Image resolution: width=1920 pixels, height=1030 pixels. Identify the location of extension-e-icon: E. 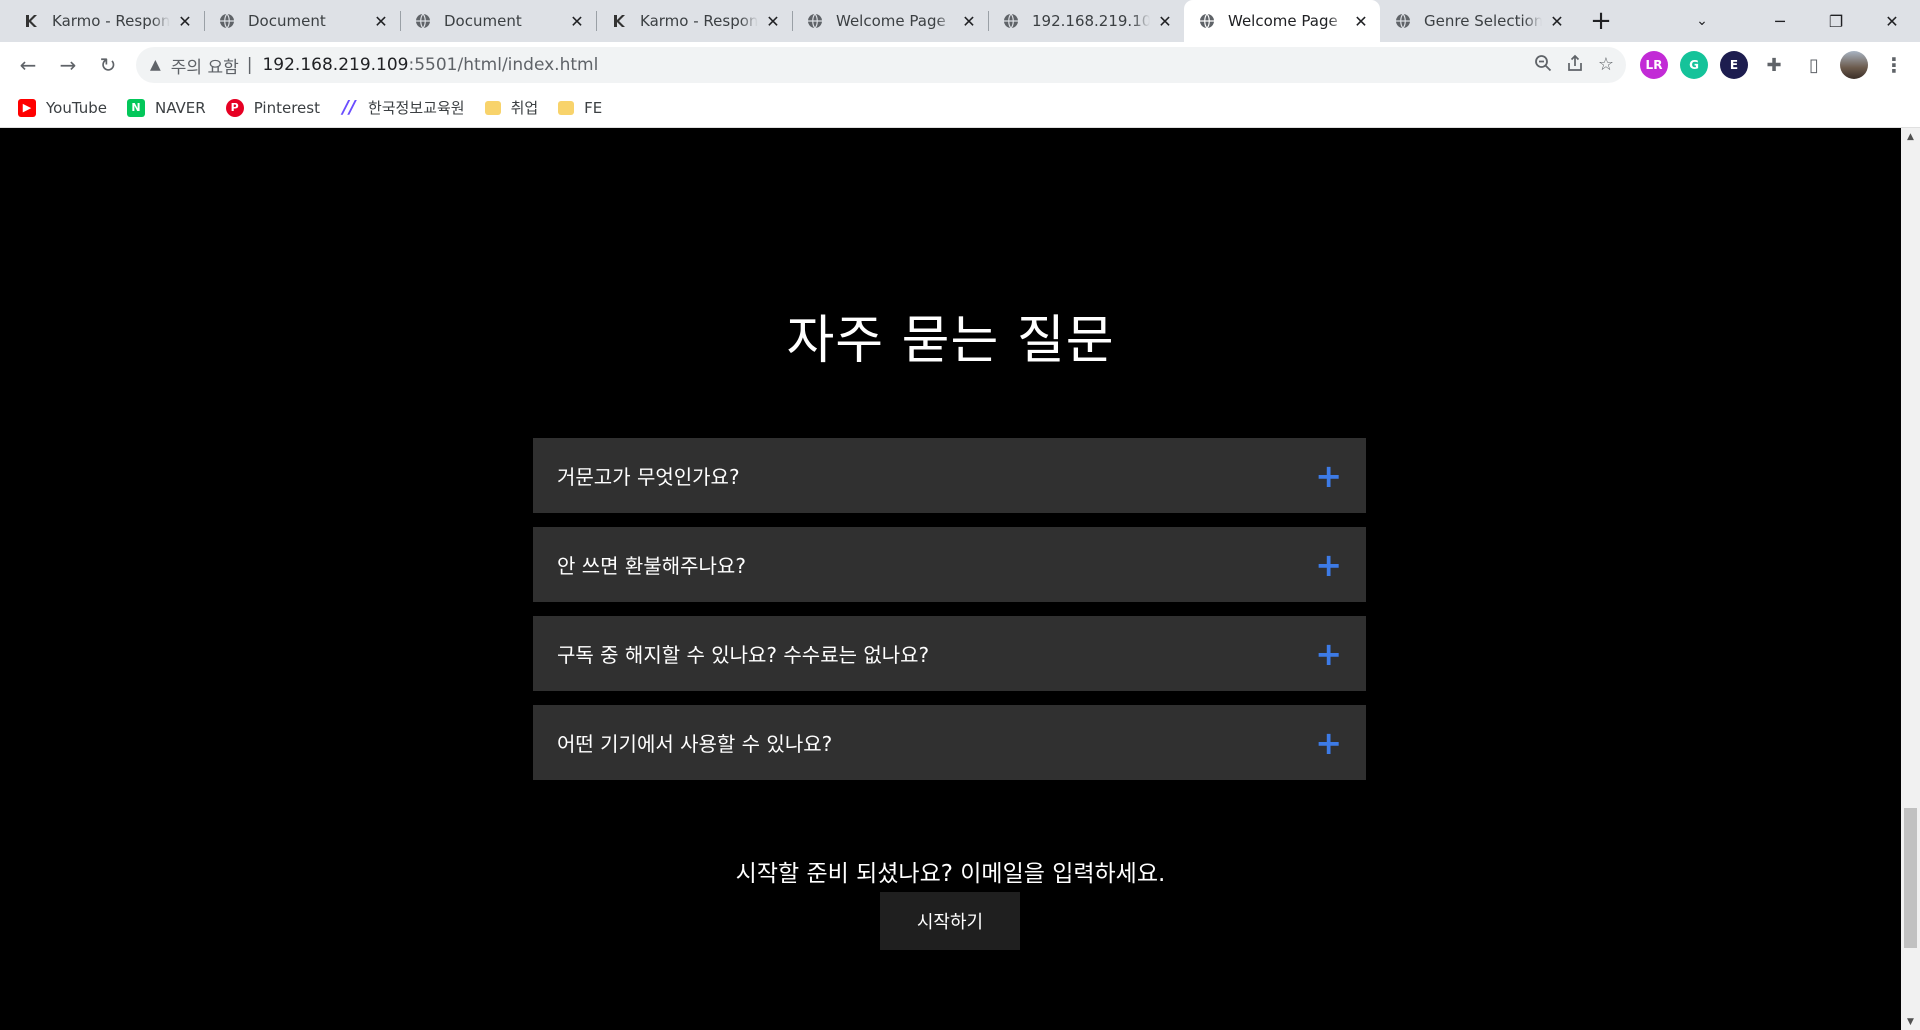
(1734, 65).